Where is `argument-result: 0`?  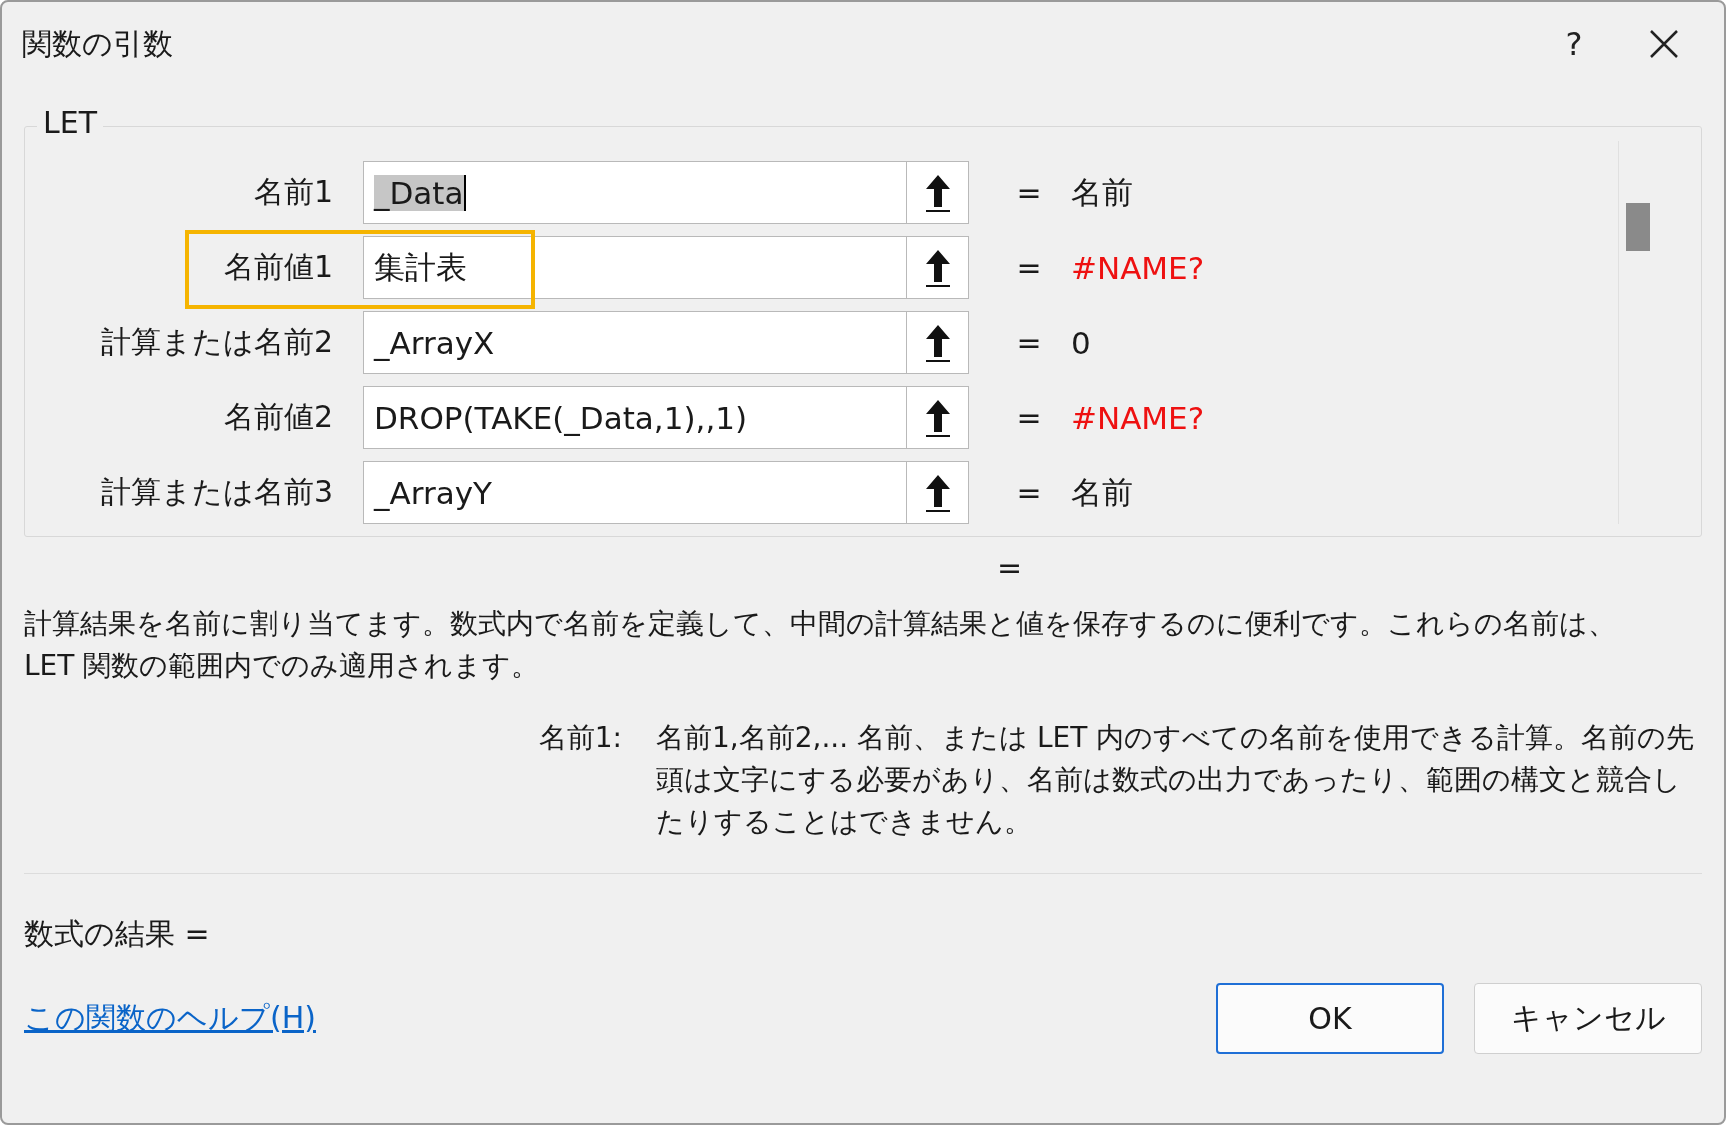
argument-result: 0 is located at coordinates (1081, 342).